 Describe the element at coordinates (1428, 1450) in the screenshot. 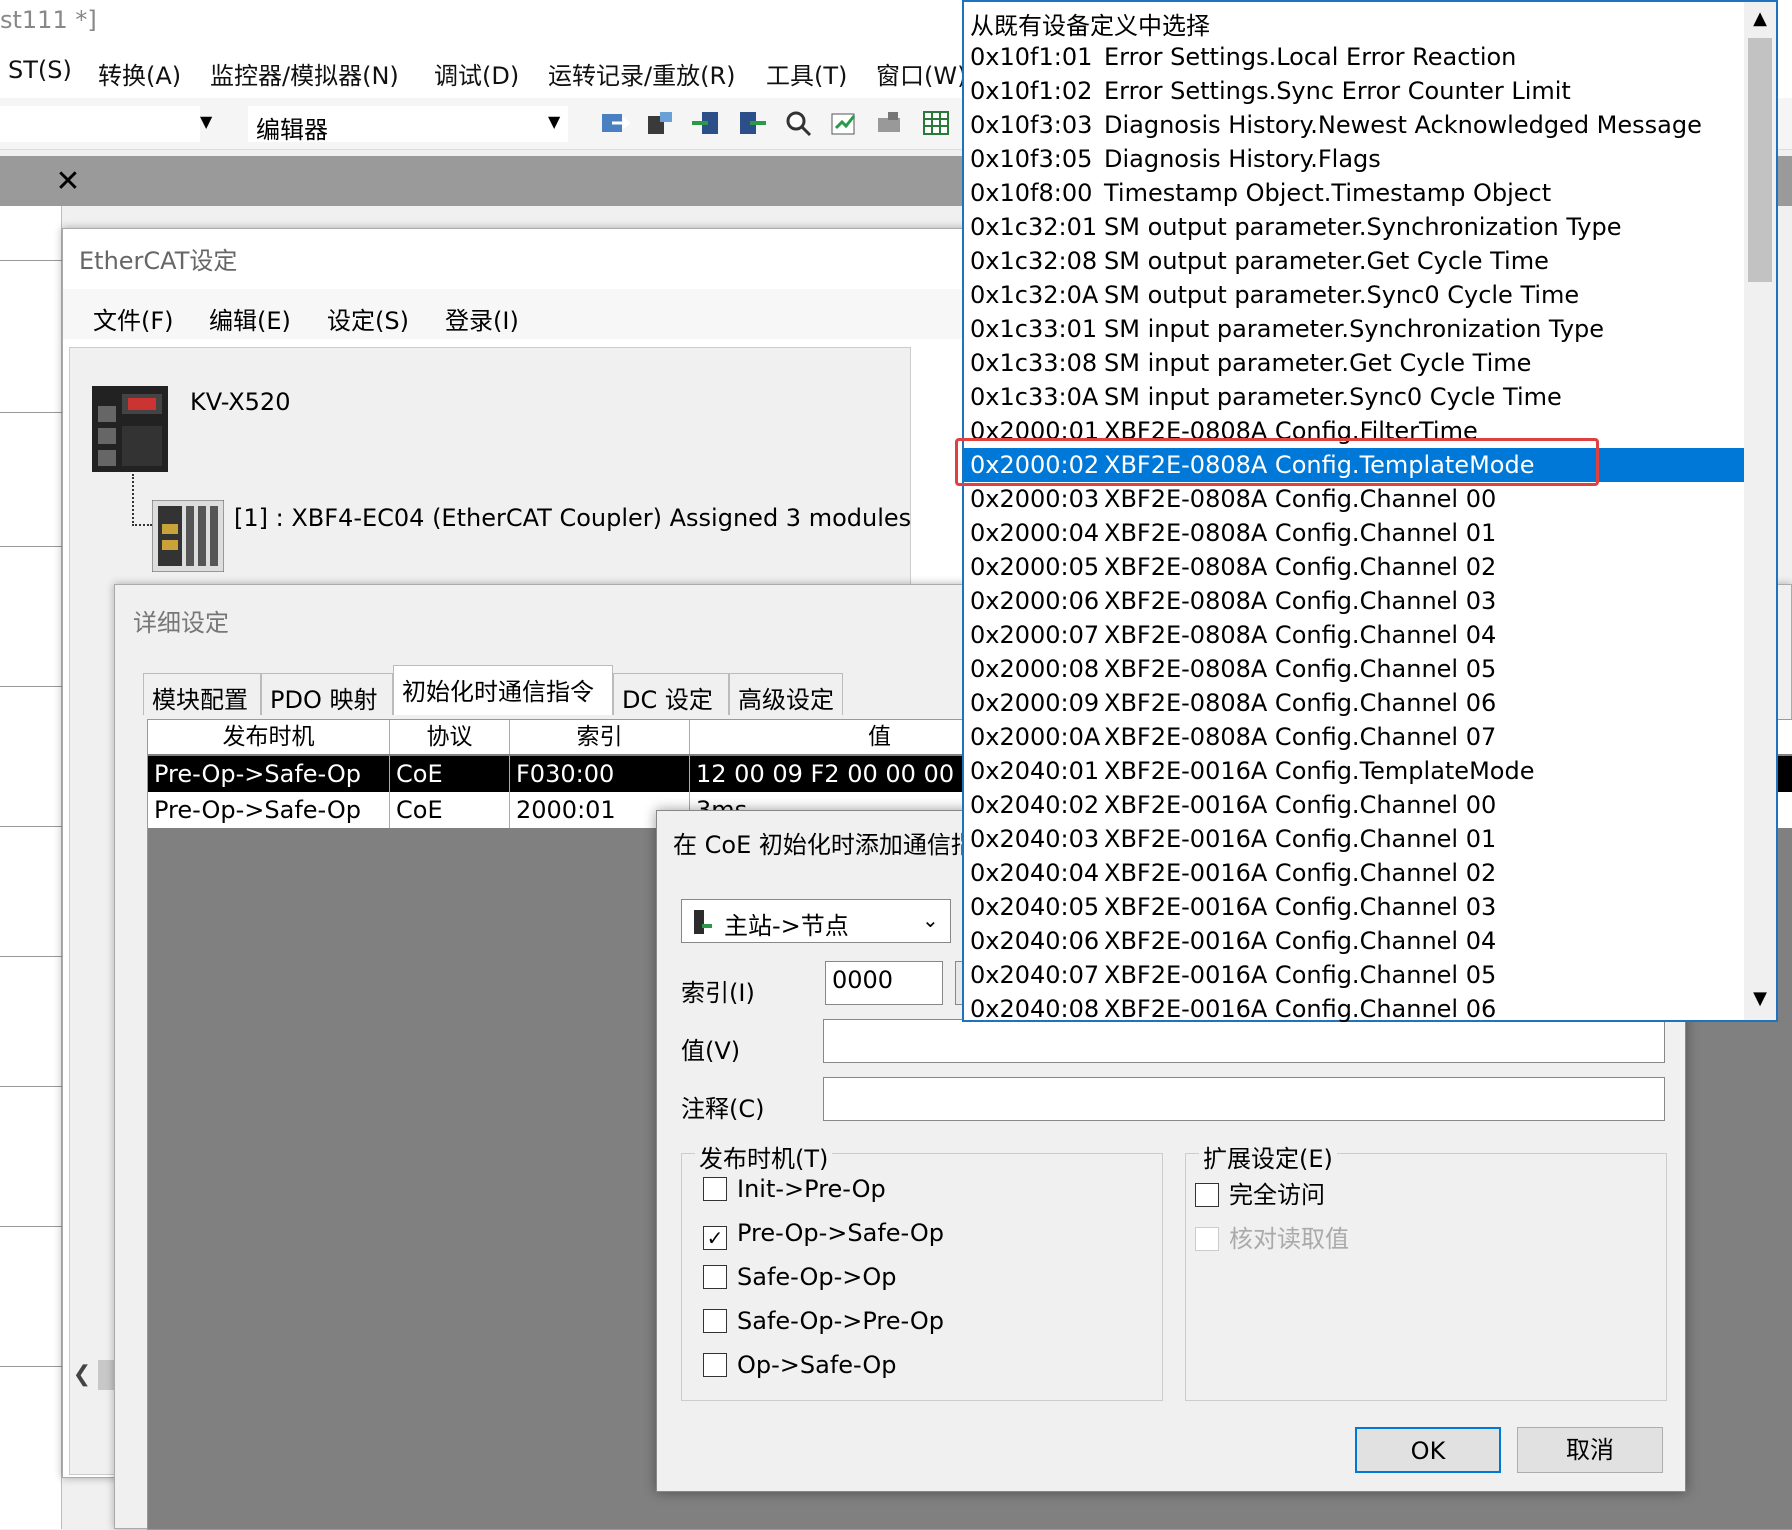

I see `ok-button: OK` at that location.